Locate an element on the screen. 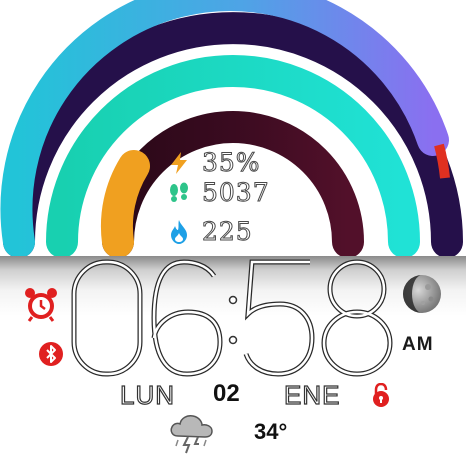 The height and width of the screenshot is (466, 466). temperature-value: 34° is located at coordinates (271, 431).